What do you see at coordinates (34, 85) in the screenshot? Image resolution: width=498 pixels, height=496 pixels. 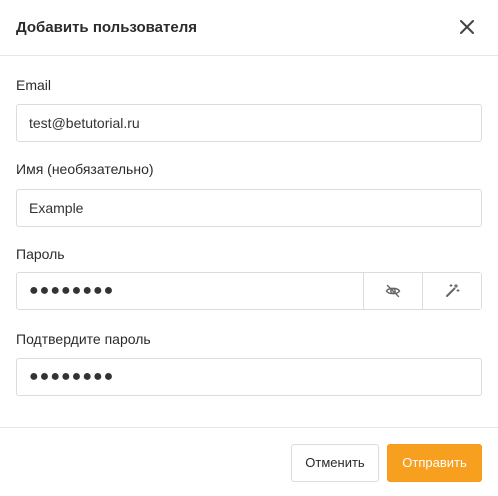 I see `email-label: Email` at bounding box center [34, 85].